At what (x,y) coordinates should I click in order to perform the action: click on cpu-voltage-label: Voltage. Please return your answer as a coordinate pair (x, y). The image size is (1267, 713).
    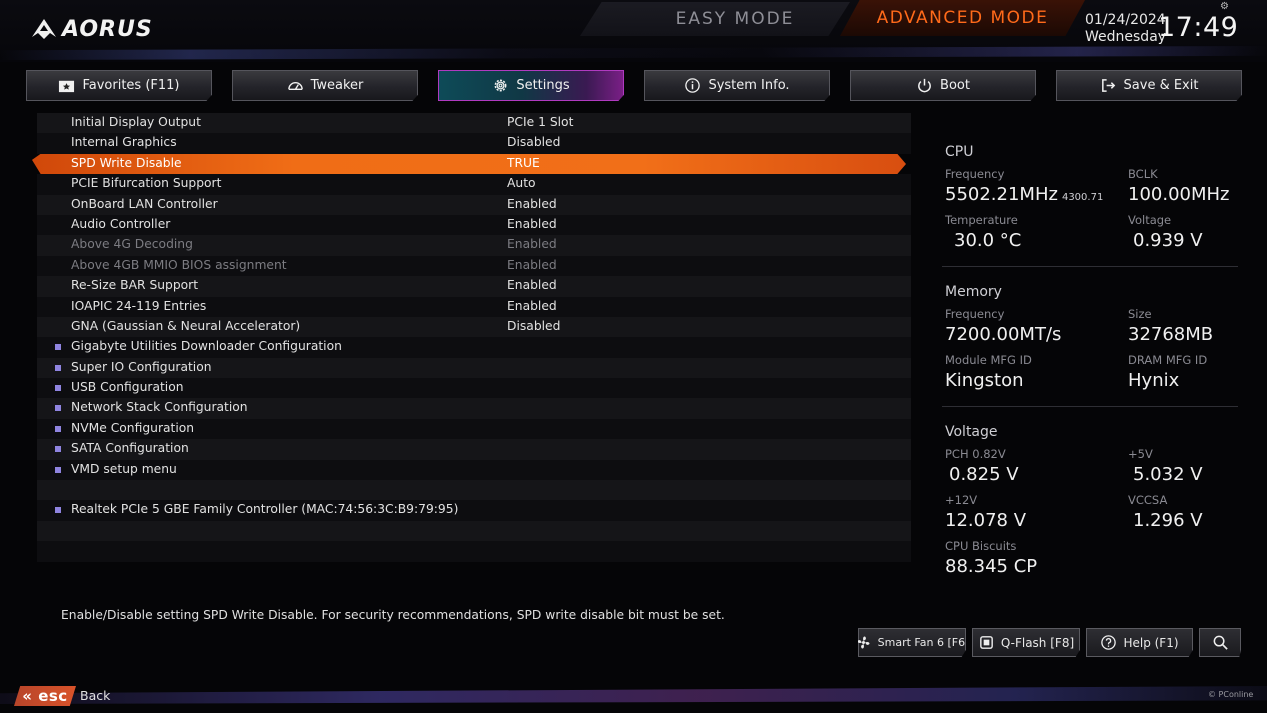
    Looking at the image, I should click on (1150, 220).